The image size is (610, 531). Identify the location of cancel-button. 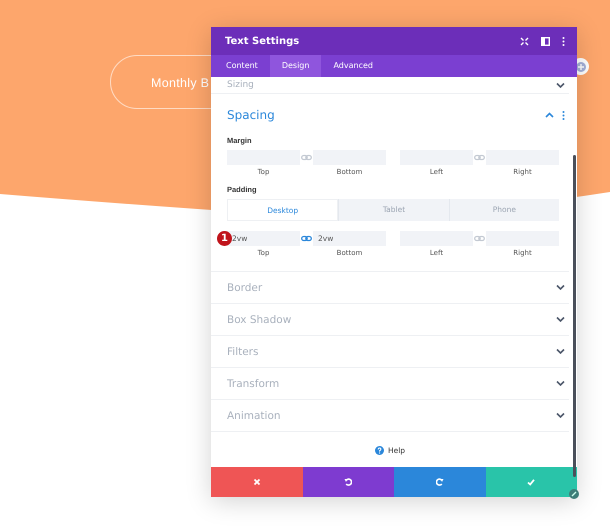
(256, 482).